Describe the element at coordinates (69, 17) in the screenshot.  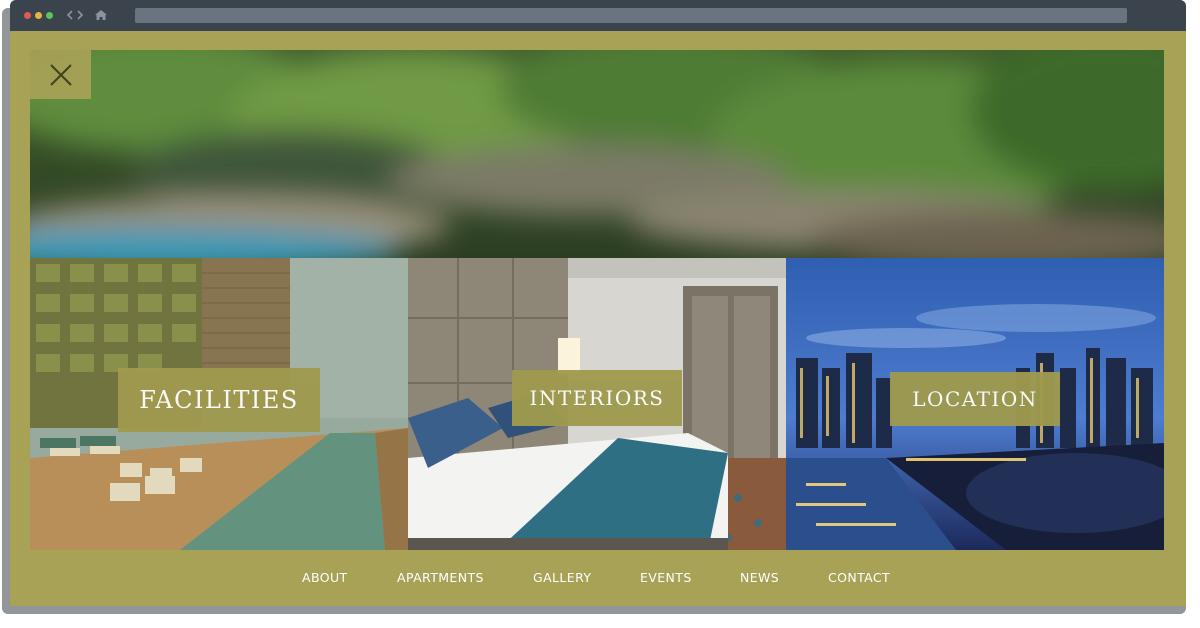
I see `back-icon` at that location.